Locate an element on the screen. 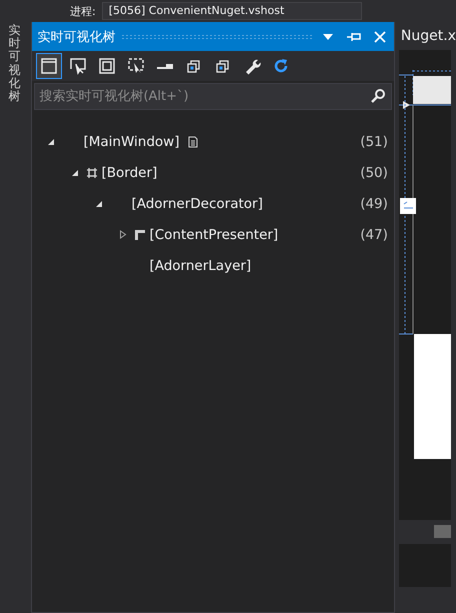 The image size is (456, 613). document-tab: Nuget.x is located at coordinates (427, 36).